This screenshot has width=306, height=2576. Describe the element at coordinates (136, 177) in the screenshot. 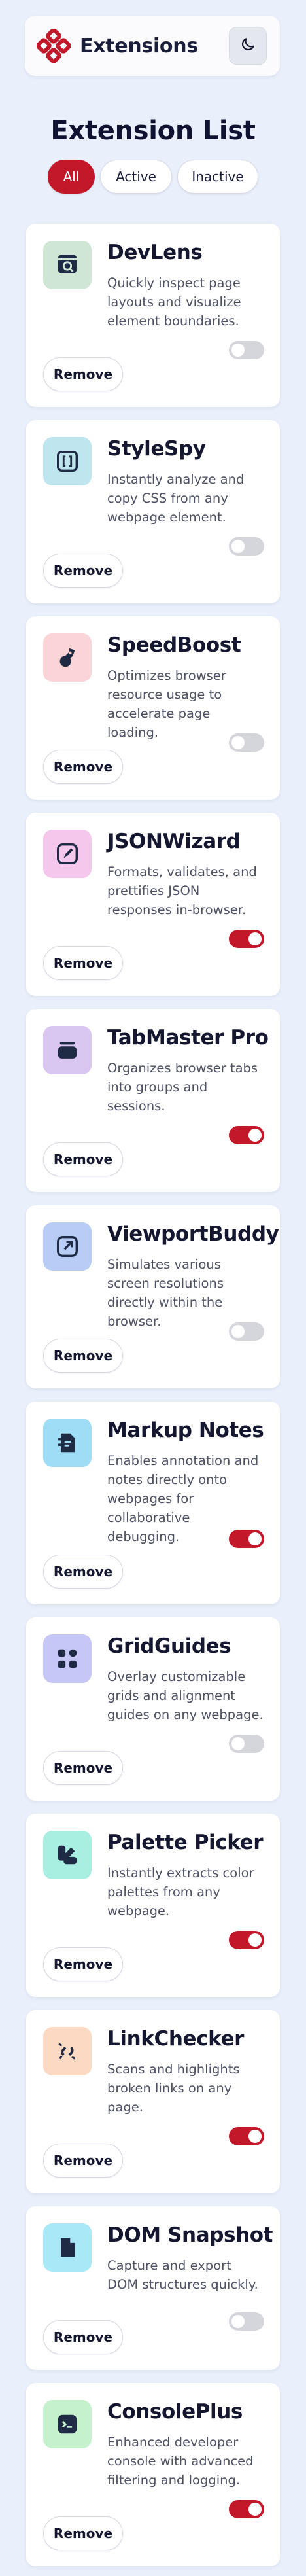

I see `filter-active-button: Active` at that location.